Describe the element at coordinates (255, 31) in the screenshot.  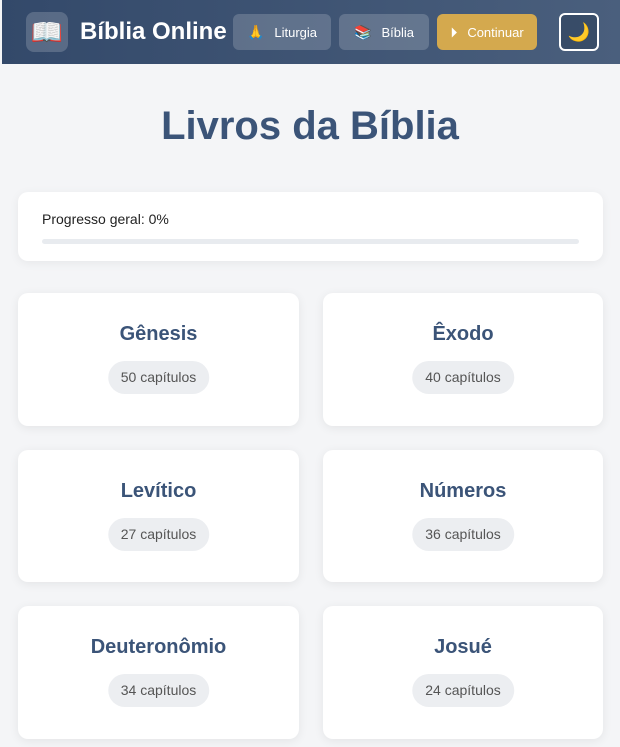
I see `praying-hands-icon: 🙏` at that location.